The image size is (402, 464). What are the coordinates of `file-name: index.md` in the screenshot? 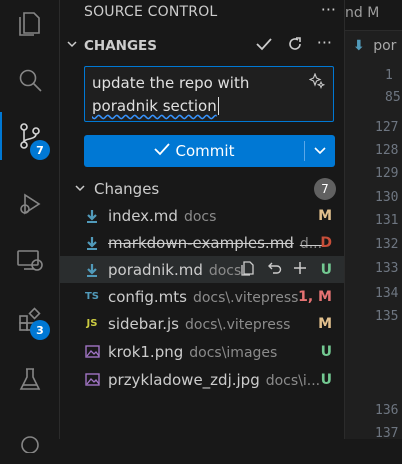 It's located at (143, 215).